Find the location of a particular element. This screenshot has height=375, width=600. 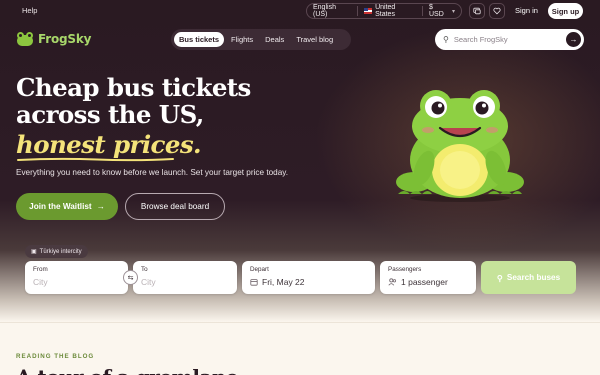

passengers-input: 1 passenger is located at coordinates (418, 282).